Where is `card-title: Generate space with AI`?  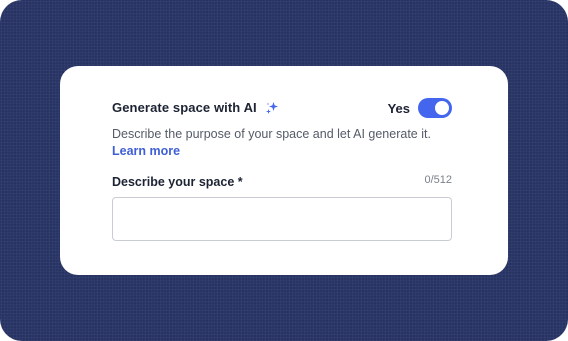
card-title: Generate space with AI is located at coordinates (184, 107).